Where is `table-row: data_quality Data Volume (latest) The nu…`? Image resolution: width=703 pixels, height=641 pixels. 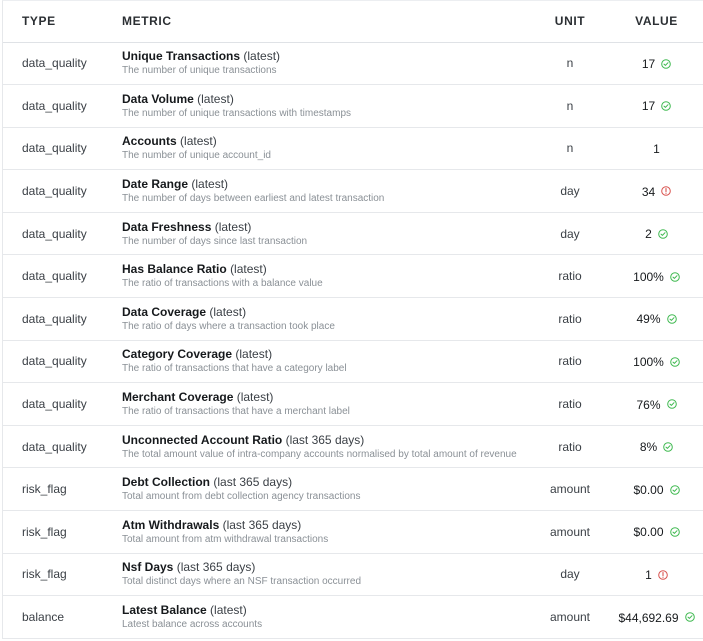 table-row: data_quality Data Volume (latest) The nu… is located at coordinates (353, 106).